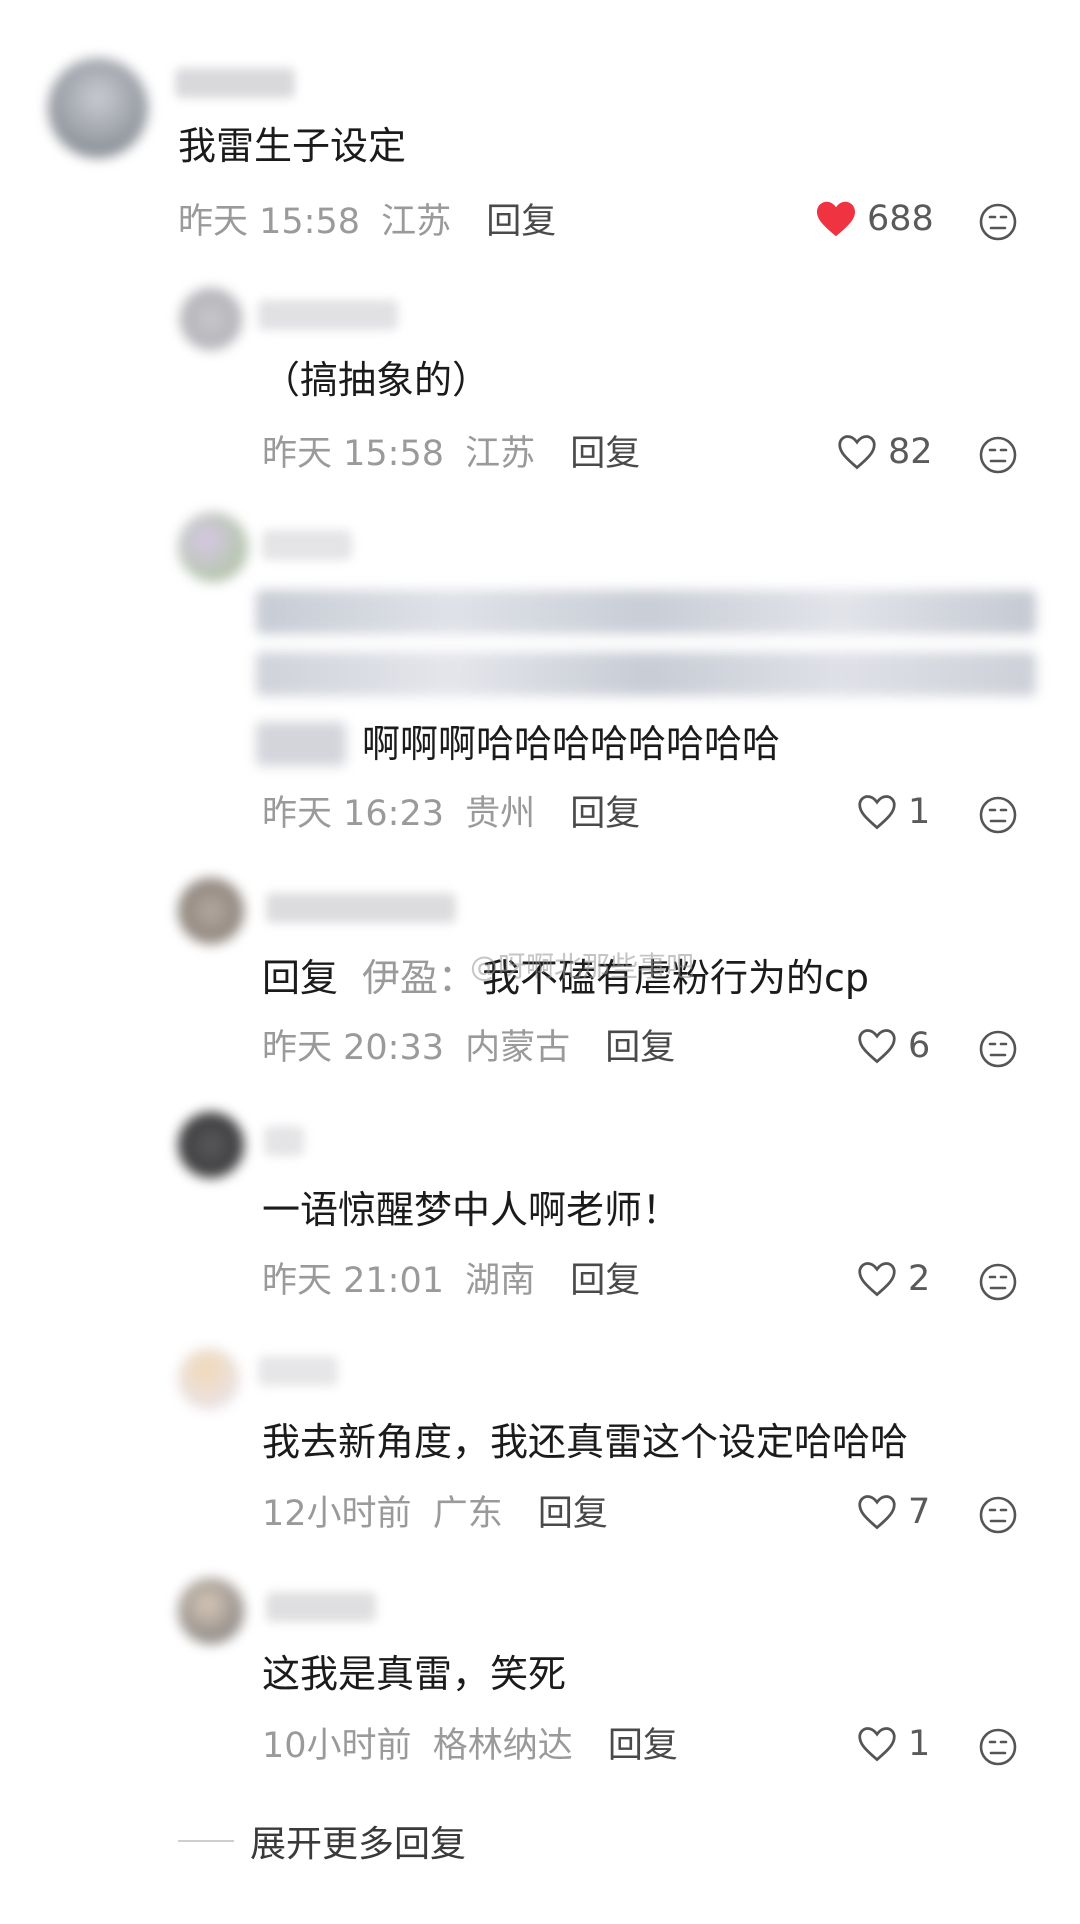 Image resolution: width=1080 pixels, height=1924 pixels. What do you see at coordinates (353, 1048) in the screenshot?
I see `comment-time: 昨天 20:33` at bounding box center [353, 1048].